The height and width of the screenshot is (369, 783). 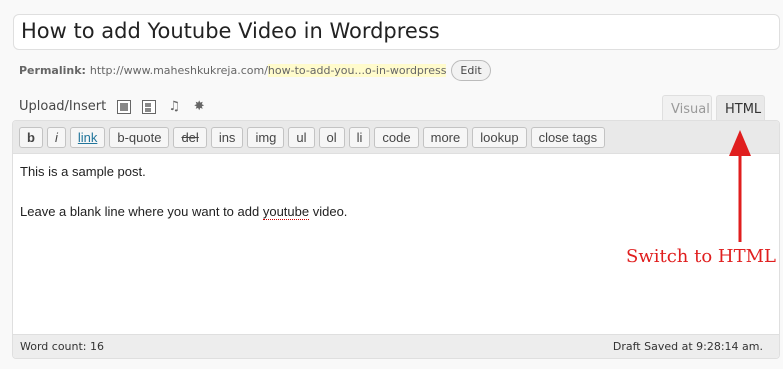 I want to click on quicktag-more-button: more, so click(x=445, y=137).